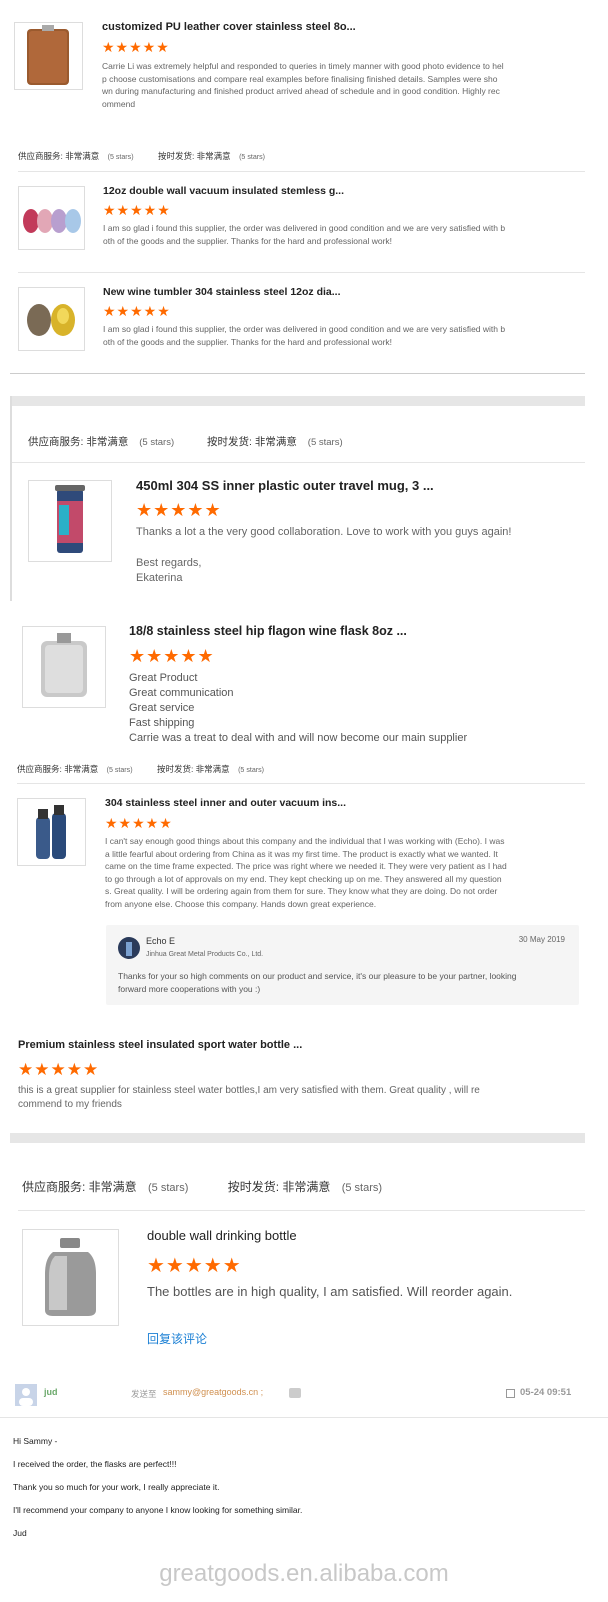 This screenshot has width=608, height=1602. Describe the element at coordinates (70, 521) in the screenshot. I see `product-thumbnail-travel-mug` at that location.